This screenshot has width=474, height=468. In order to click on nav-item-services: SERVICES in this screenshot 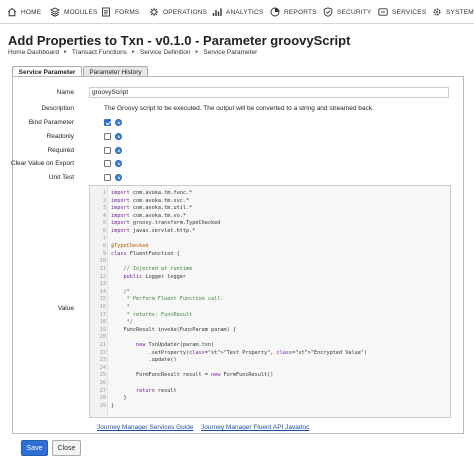, I will do `click(402, 12)`.